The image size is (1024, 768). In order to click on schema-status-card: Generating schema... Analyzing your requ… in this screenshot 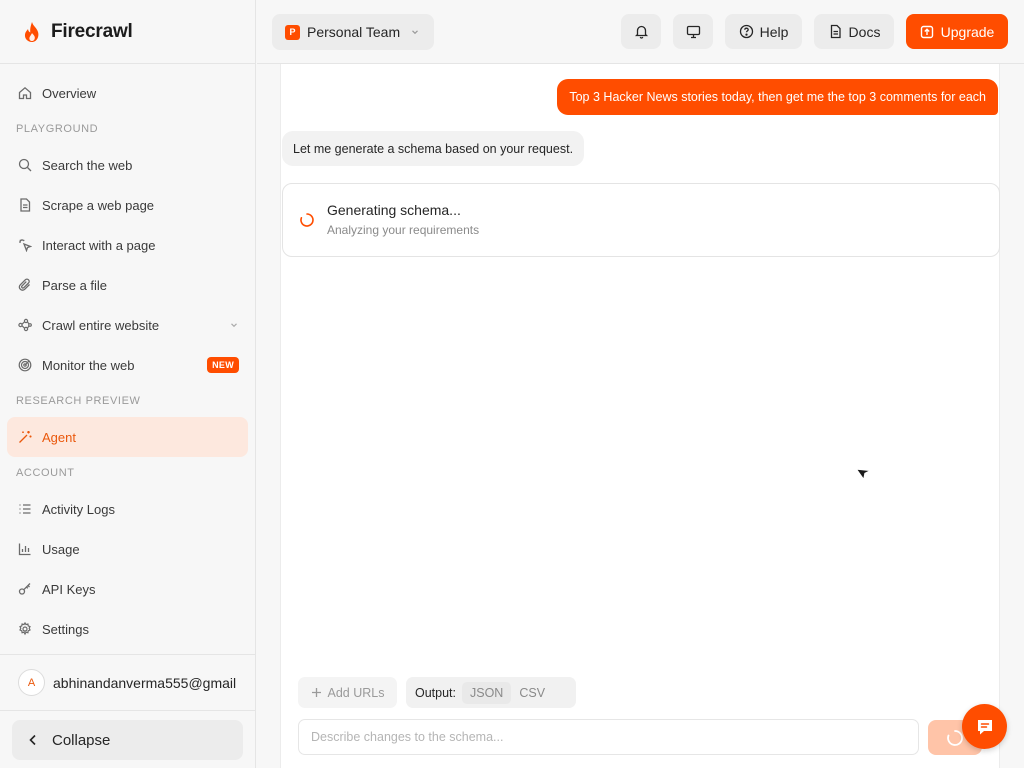, I will do `click(641, 220)`.